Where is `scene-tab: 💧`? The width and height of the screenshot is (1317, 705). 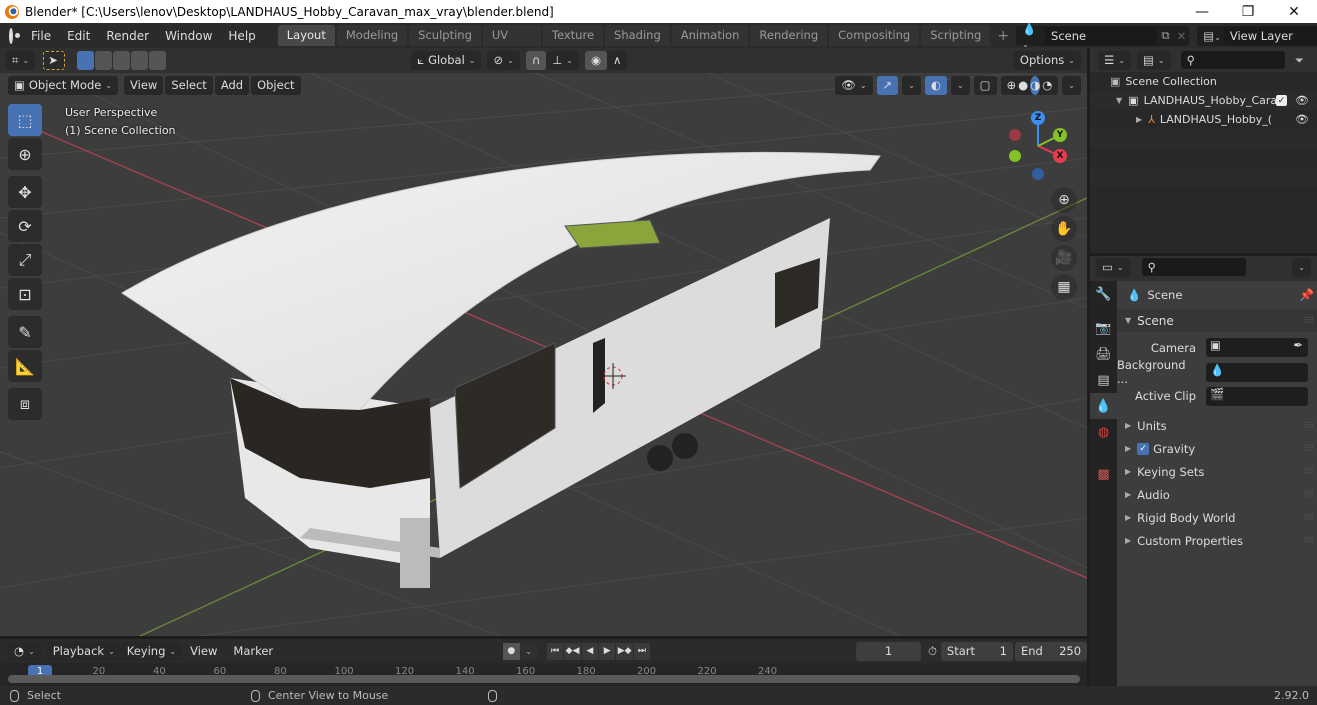
scene-tab: 💧 is located at coordinates (1103, 406).